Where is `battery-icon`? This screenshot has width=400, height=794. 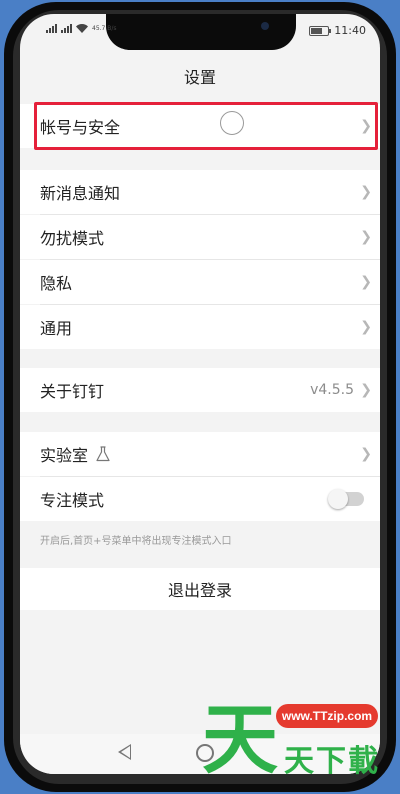
battery-icon is located at coordinates (320, 30).